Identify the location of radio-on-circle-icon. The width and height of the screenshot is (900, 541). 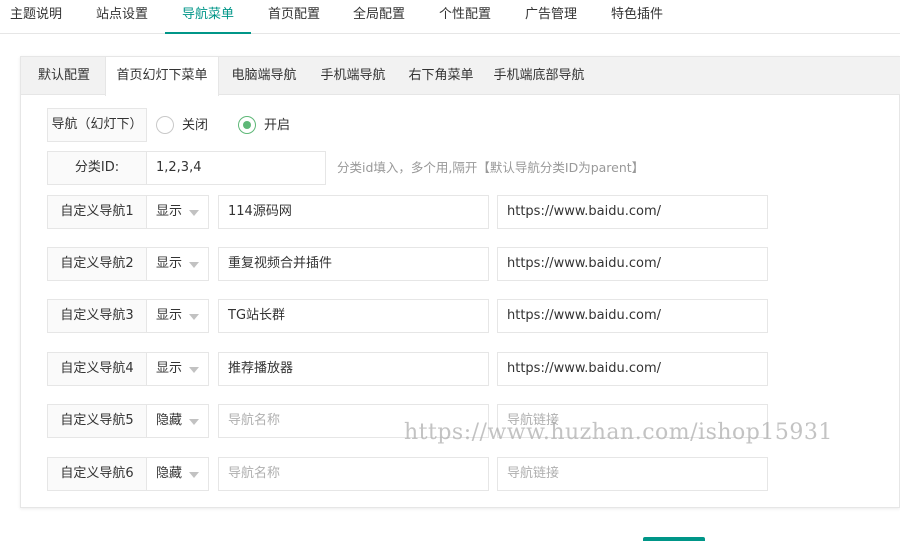
(247, 125).